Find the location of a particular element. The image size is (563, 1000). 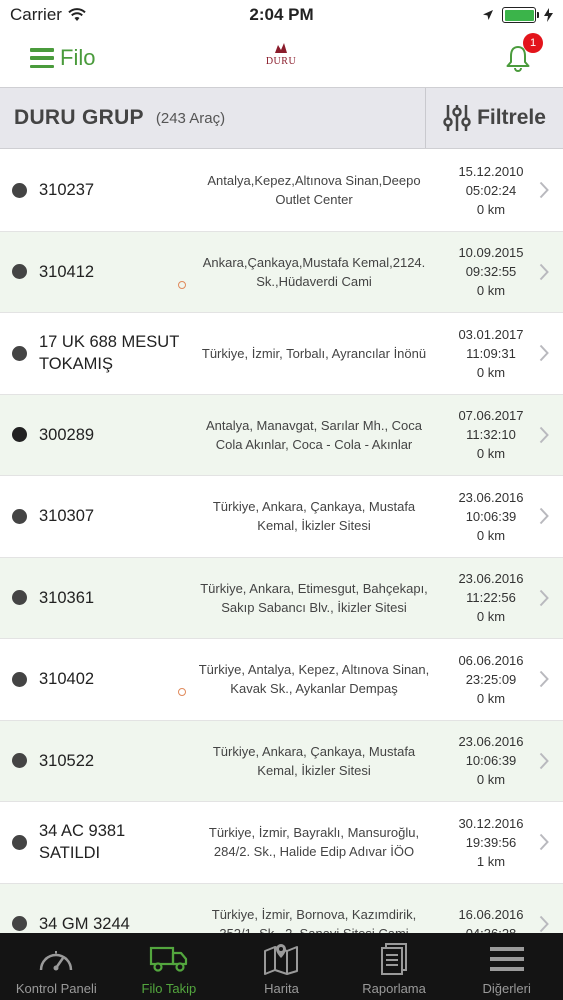

vehicle-time: 19:39:56 is located at coordinates (491, 842).